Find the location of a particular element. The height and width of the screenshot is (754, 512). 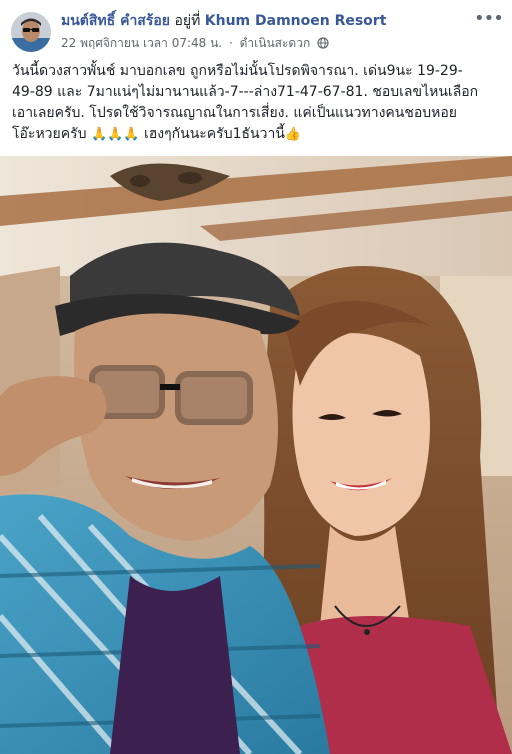

more-options-button: ••• is located at coordinates (489, 20).